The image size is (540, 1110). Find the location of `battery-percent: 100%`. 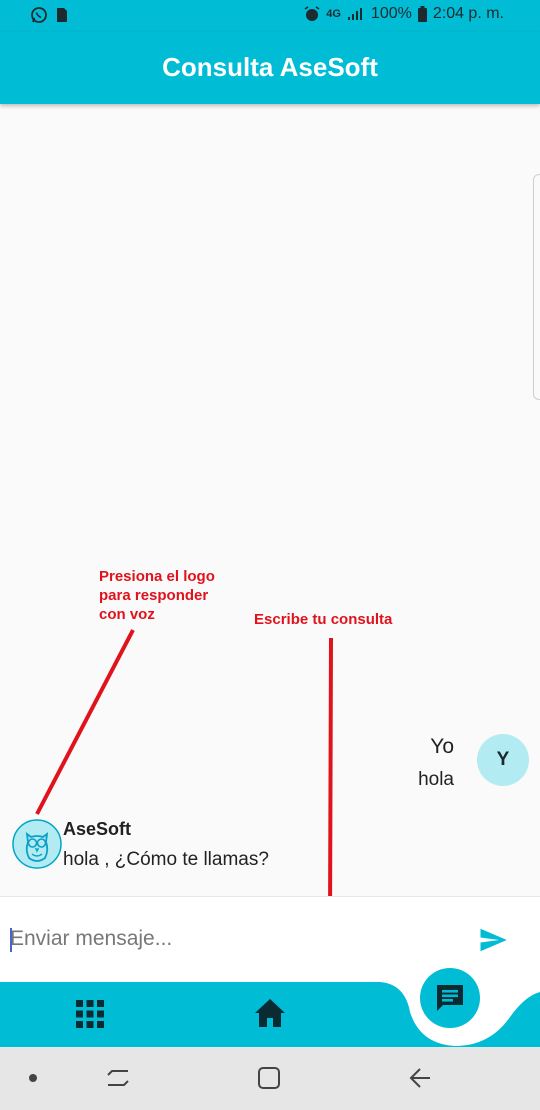

battery-percent: 100% is located at coordinates (391, 13).